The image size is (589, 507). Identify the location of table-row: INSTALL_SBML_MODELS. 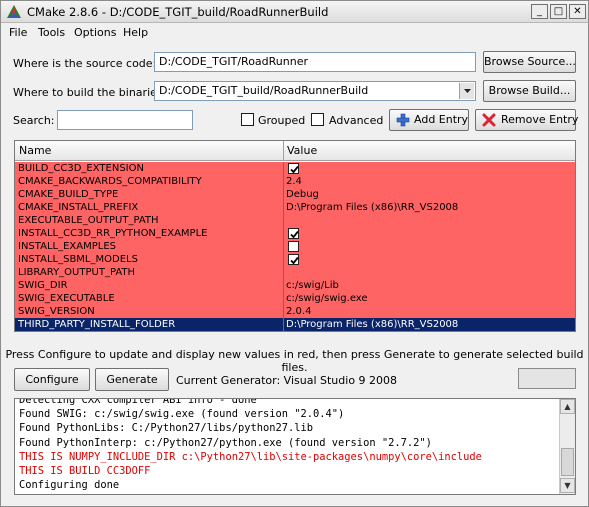
(295, 259).